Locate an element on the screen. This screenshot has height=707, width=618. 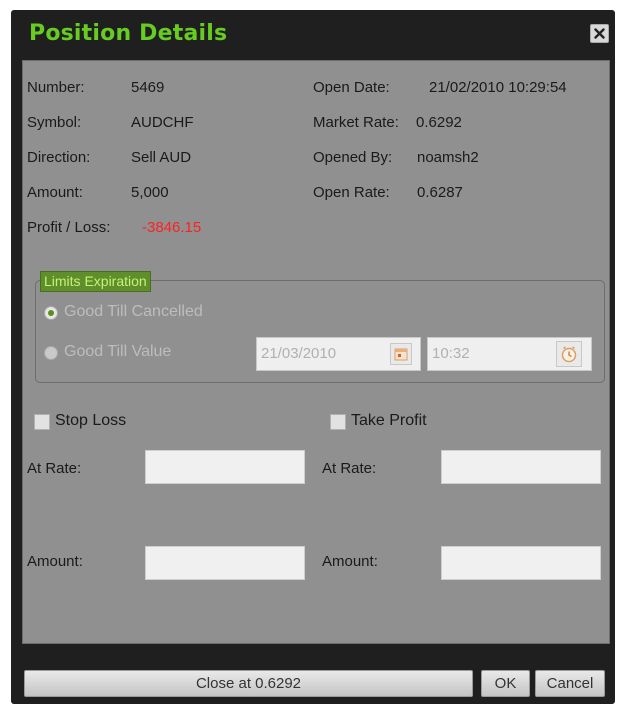
market-rate-label: Market Rate: is located at coordinates (356, 122).